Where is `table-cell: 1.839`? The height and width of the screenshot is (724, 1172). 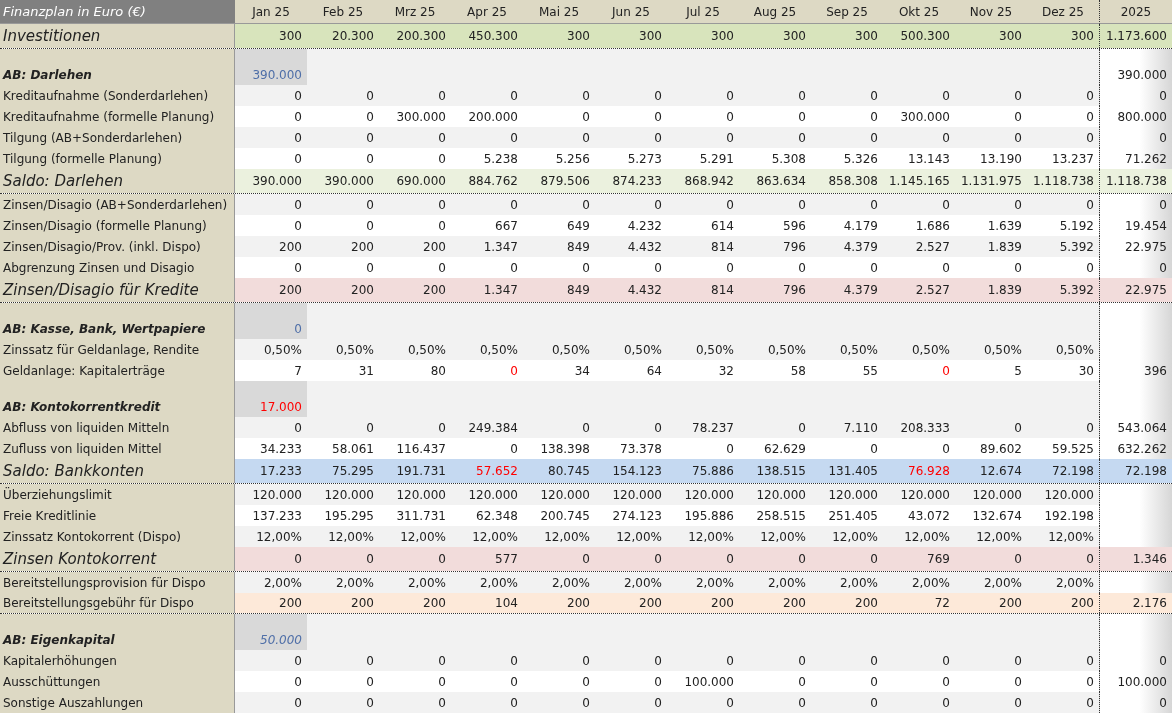
table-cell: 1.839 is located at coordinates (991, 290).